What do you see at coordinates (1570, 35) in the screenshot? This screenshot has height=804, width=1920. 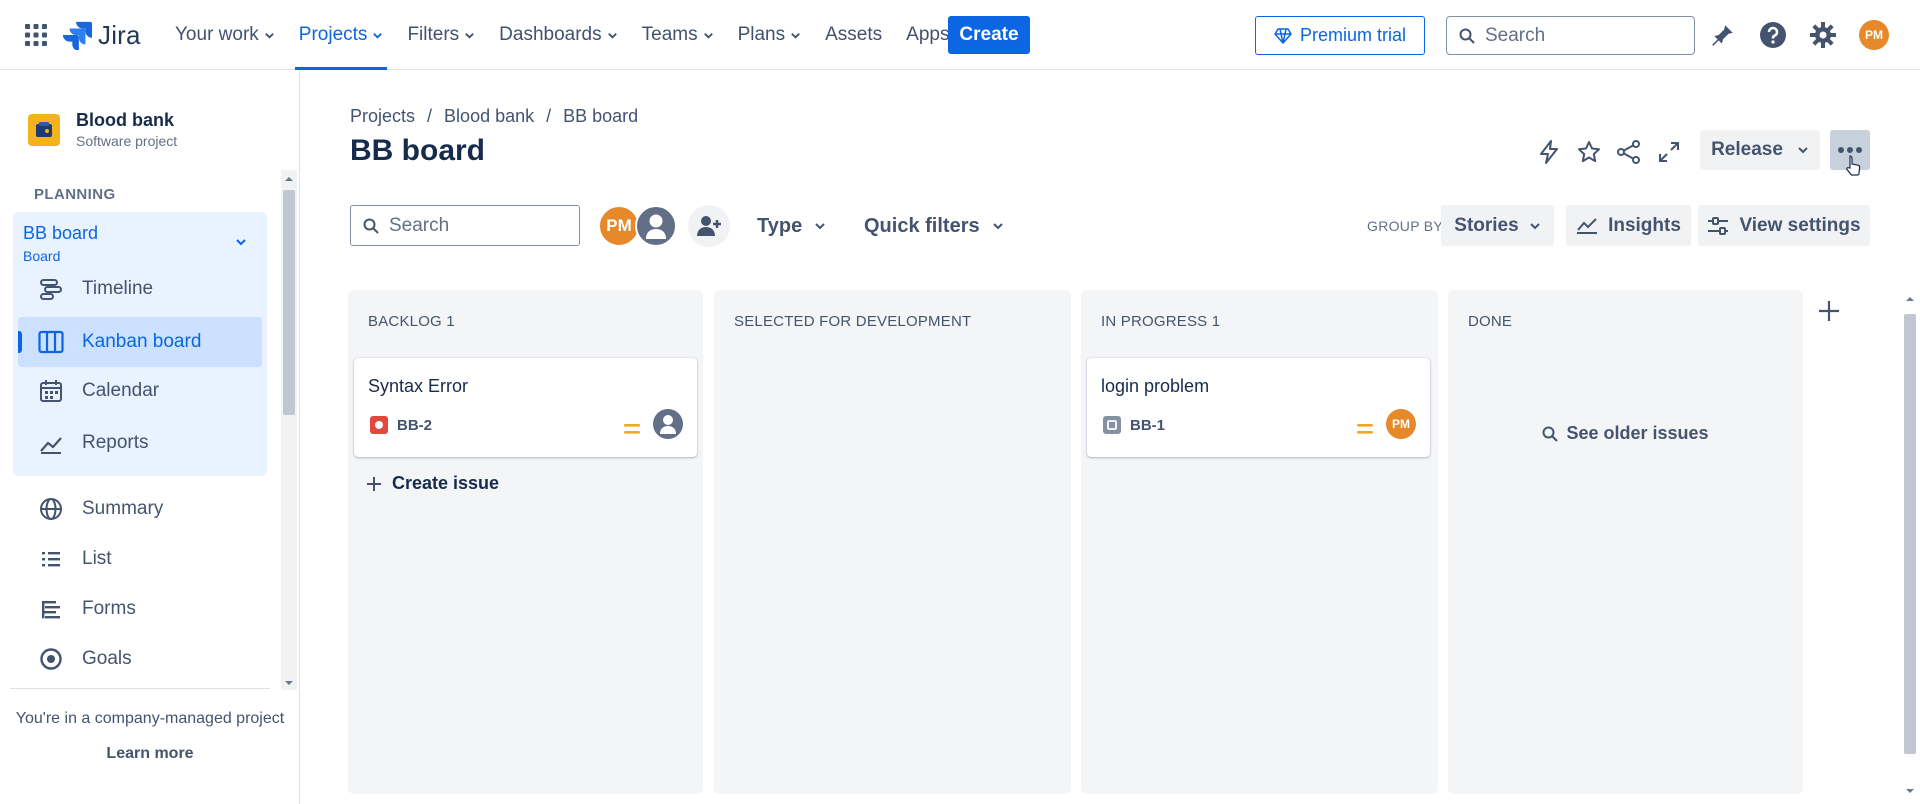 I see `global-search-input: Search` at bounding box center [1570, 35].